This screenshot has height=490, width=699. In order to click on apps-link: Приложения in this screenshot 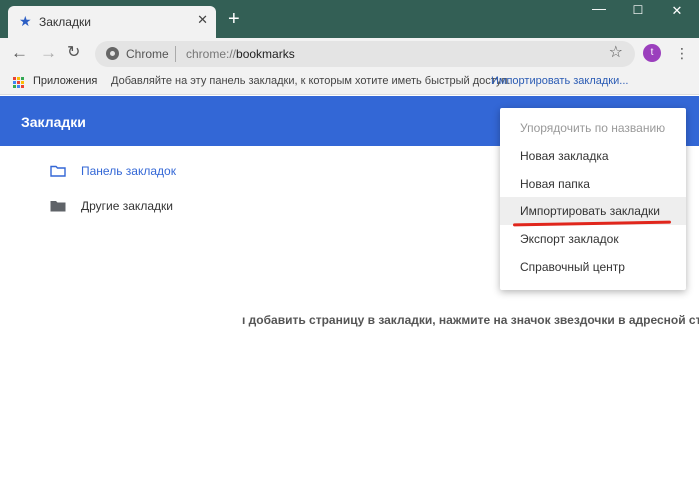, I will do `click(65, 81)`.